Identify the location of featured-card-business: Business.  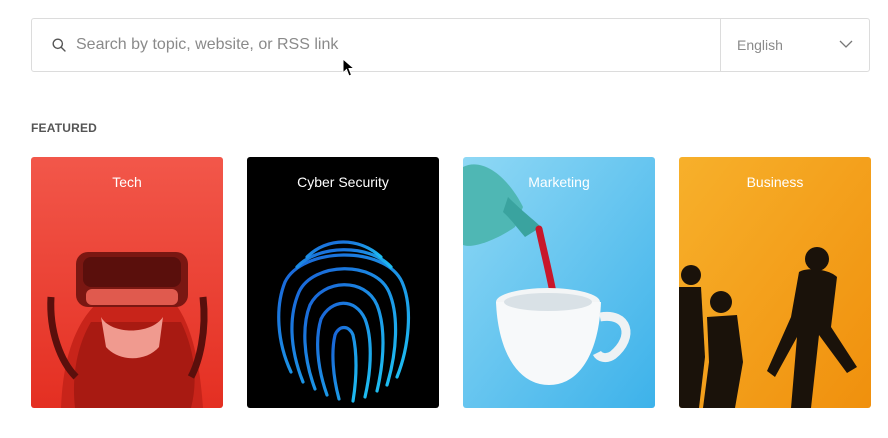
(775, 282).